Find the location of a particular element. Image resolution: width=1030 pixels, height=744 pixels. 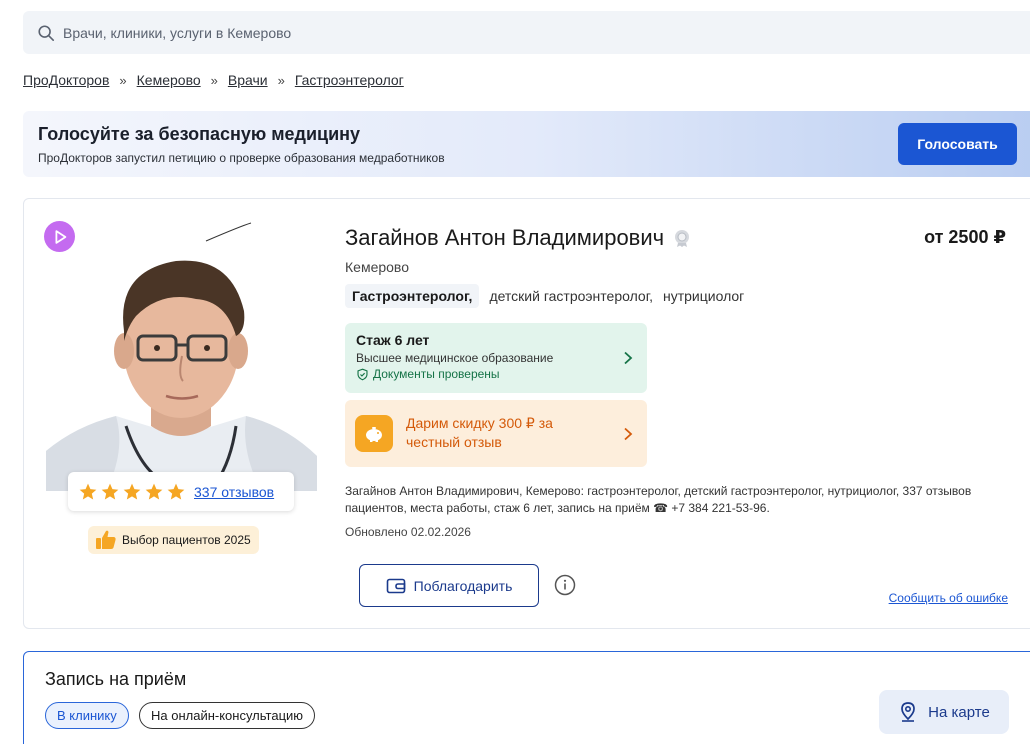

shield-check-icon is located at coordinates (362, 374).